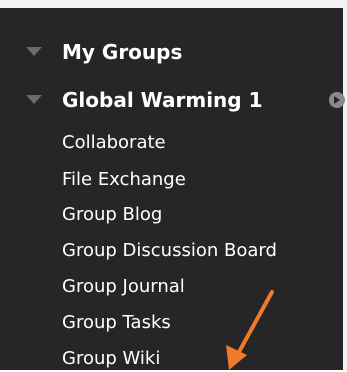 The height and width of the screenshot is (372, 347). I want to click on group-link-group-blog: Group Blog, so click(171, 215).